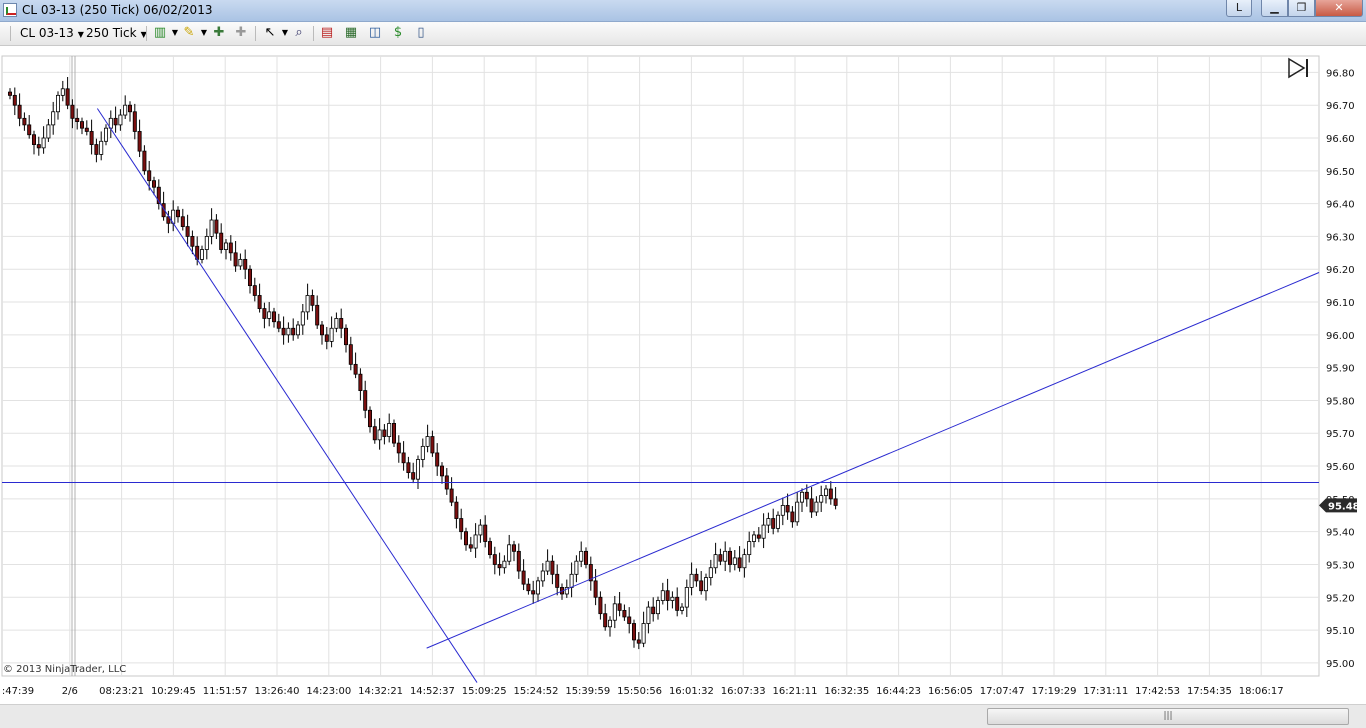 The height and width of the screenshot is (728, 1366). What do you see at coordinates (1344, 506) in the screenshot?
I see `current-price-label: 95.48` at bounding box center [1344, 506].